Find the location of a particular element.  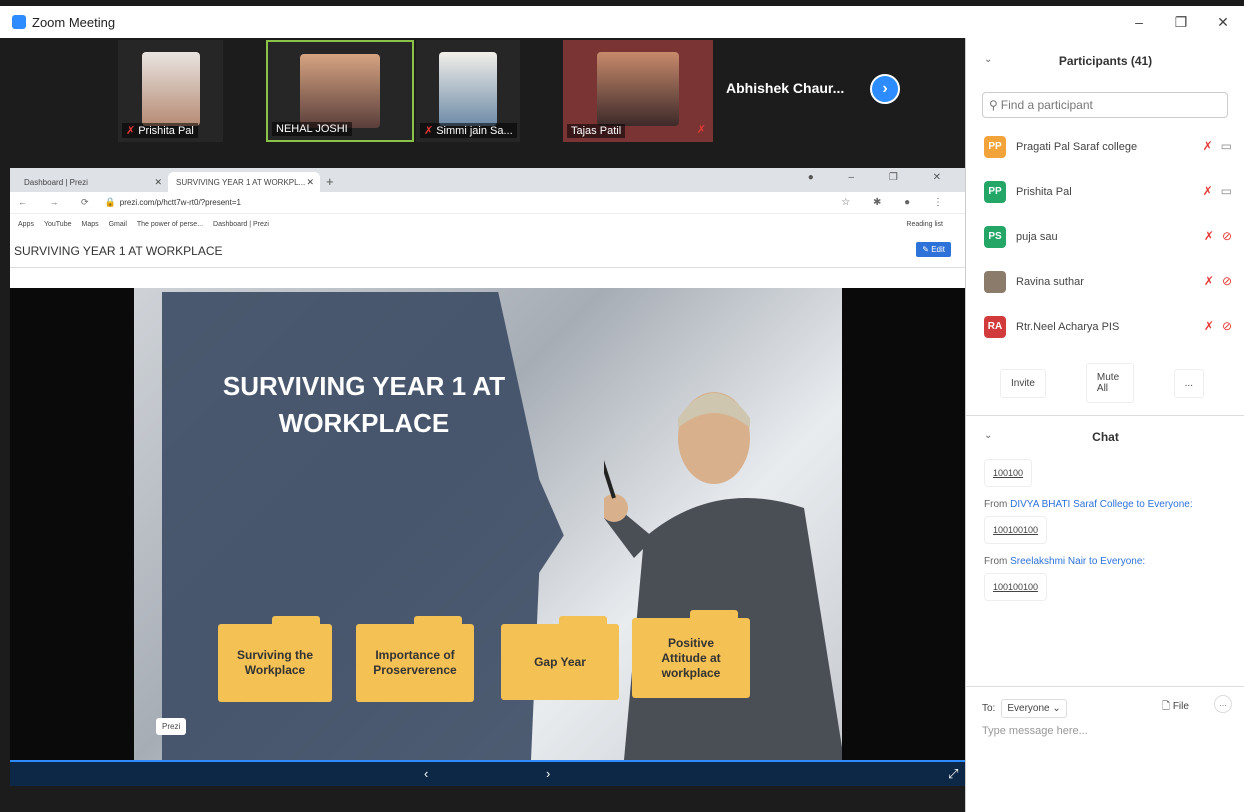

browser-action-icons: ☆ ✱ ● ⋮ is located at coordinates (897, 202).